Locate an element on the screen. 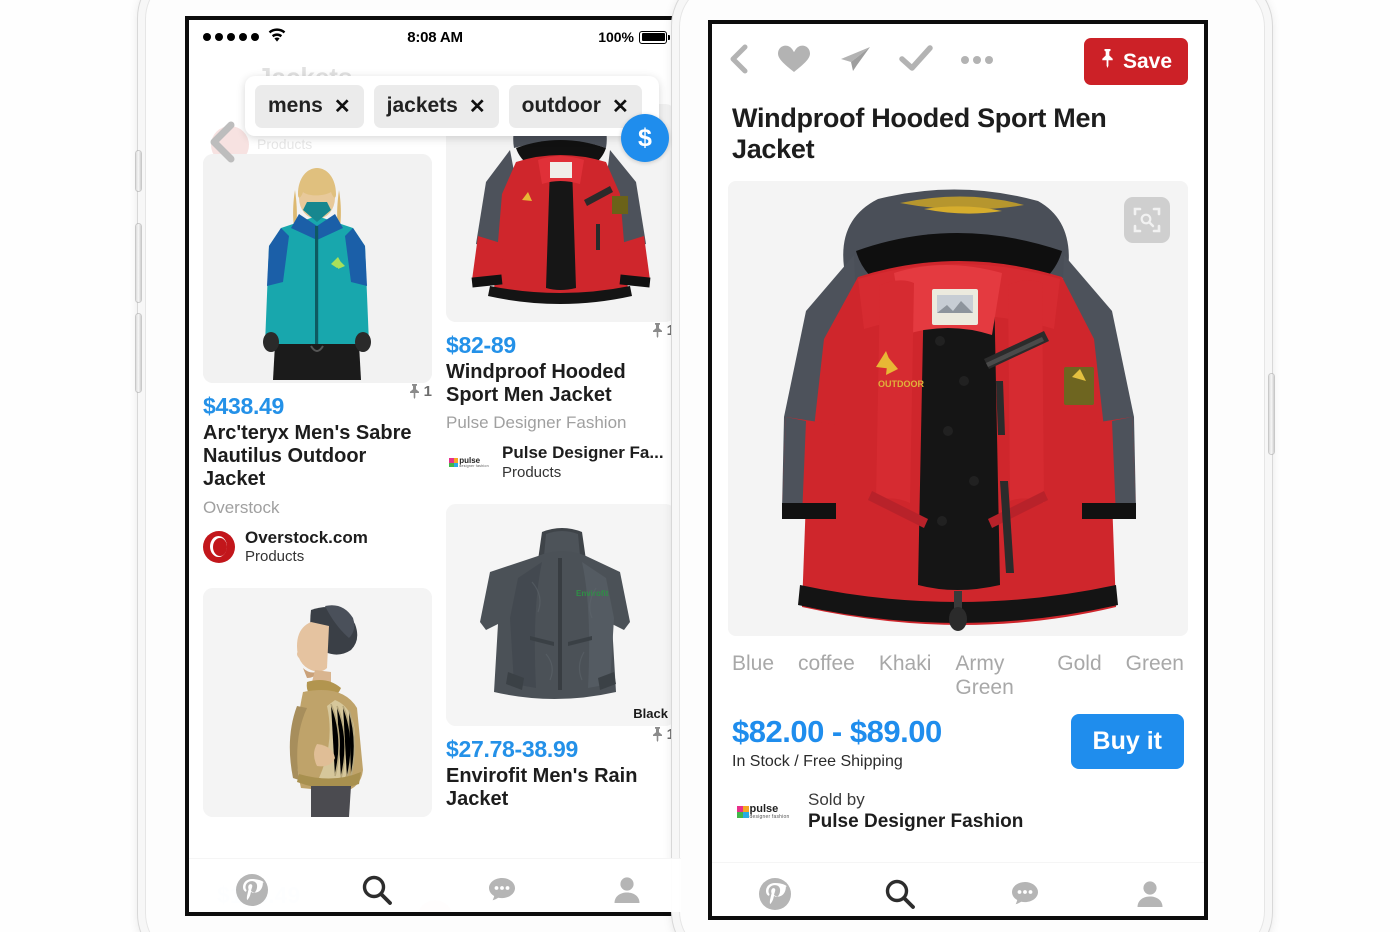  search-chip-1: jackets ✕ is located at coordinates (436, 106).